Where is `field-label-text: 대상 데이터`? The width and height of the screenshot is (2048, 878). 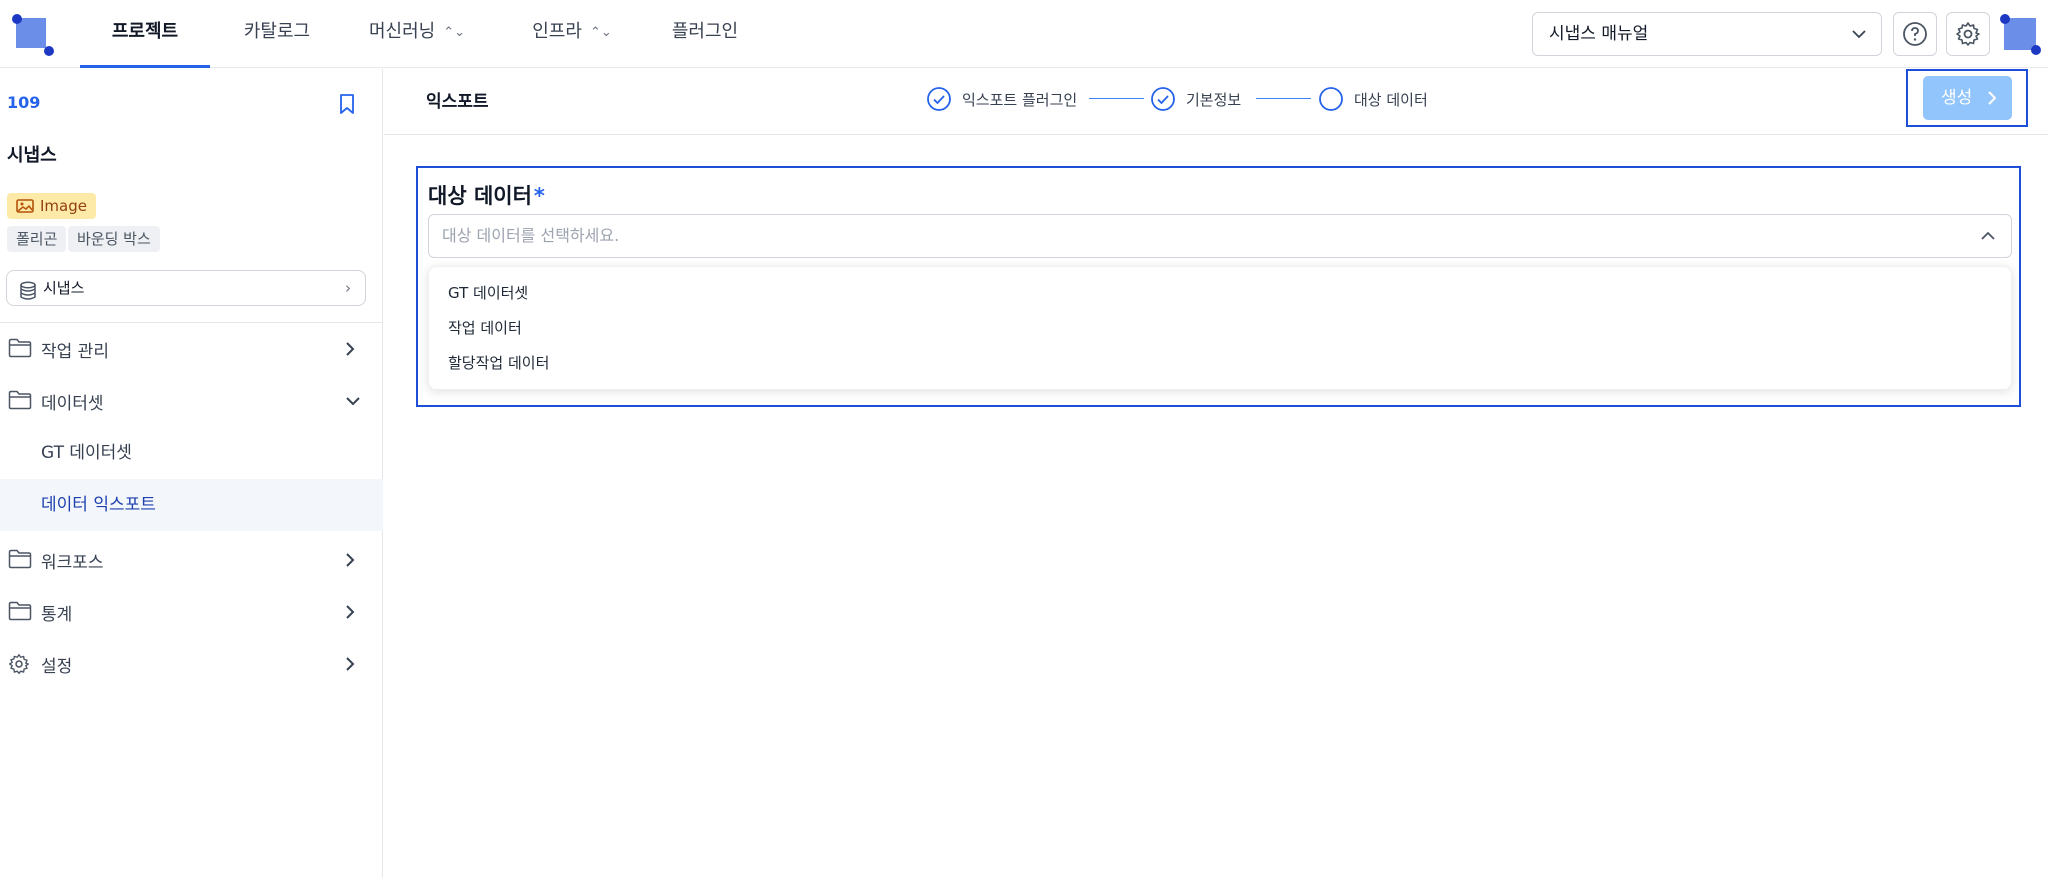
field-label-text: 대상 데이터 is located at coordinates (480, 196).